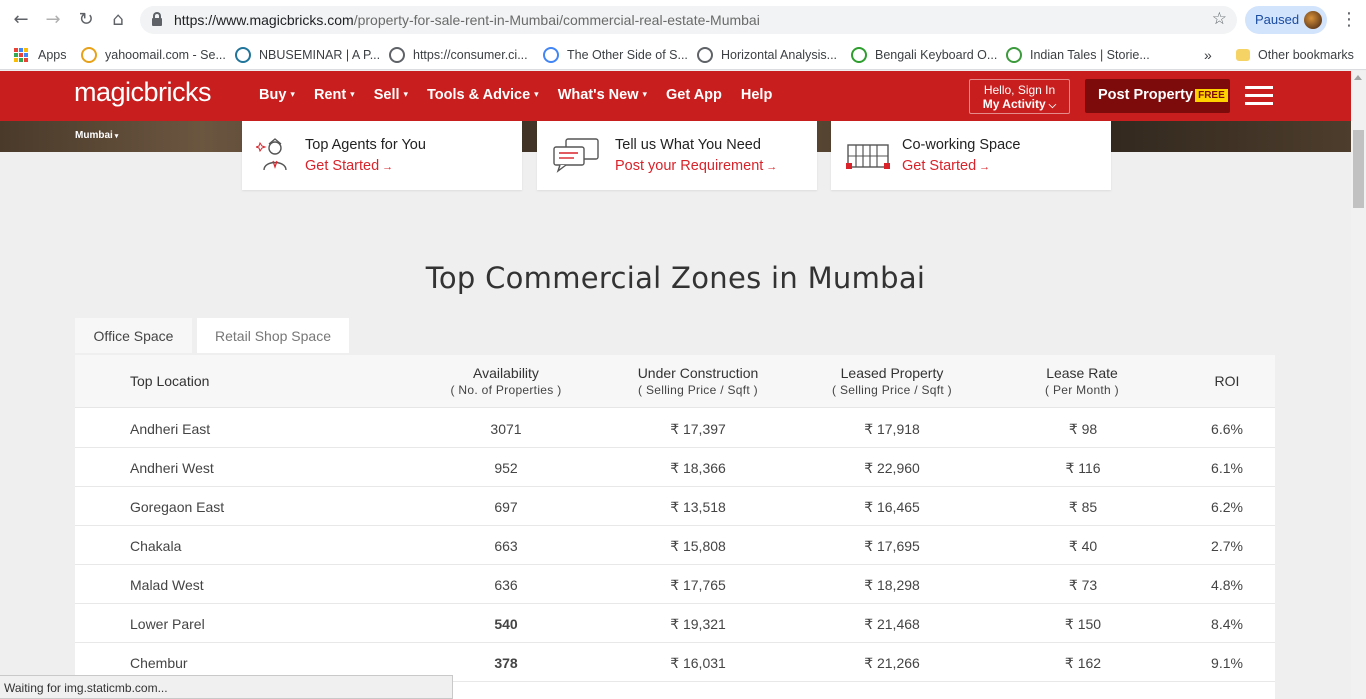  Describe the element at coordinates (1208, 55) in the screenshot. I see `more-bookmarks-icon: »` at that location.